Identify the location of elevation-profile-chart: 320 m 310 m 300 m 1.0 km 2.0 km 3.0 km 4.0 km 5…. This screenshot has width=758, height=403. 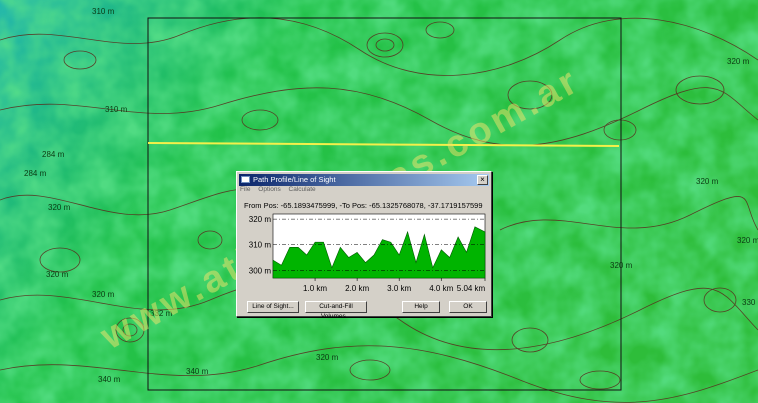
(367, 253).